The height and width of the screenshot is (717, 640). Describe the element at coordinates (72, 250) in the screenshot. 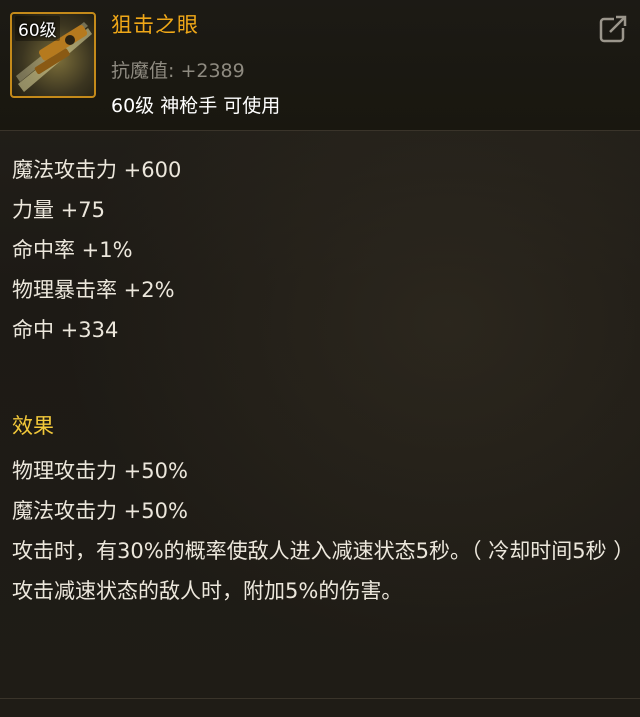

I see `stat-line: 命中率 +1%` at that location.